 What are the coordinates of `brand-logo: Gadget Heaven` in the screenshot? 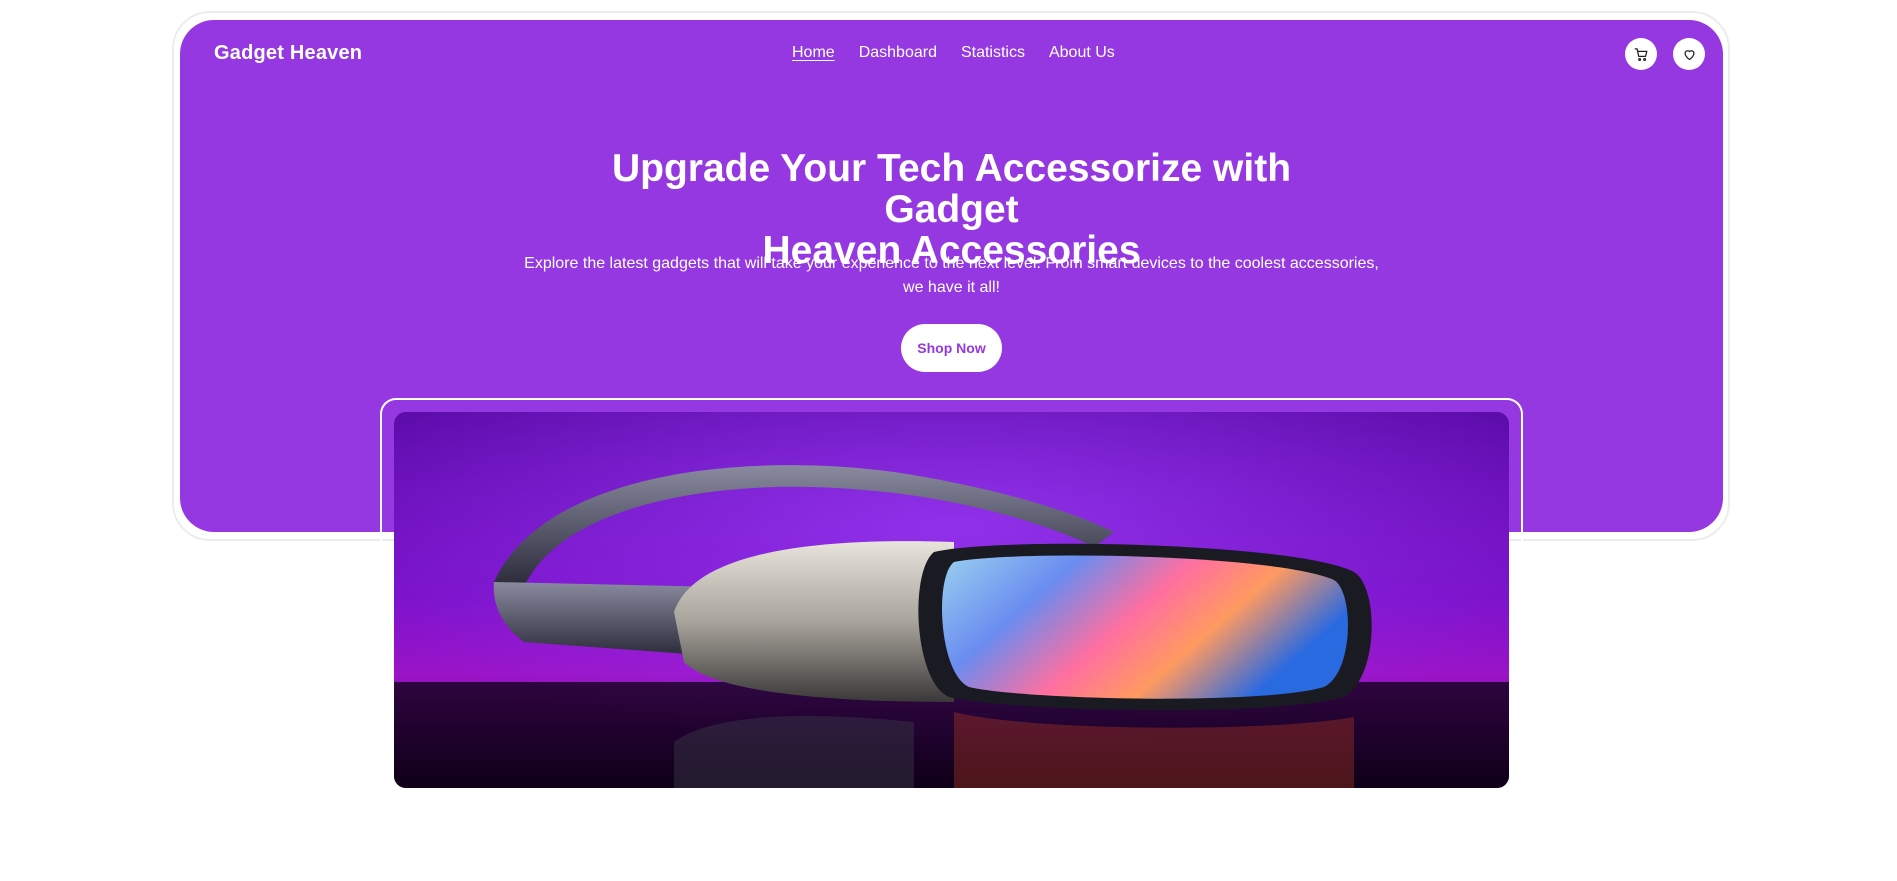 It's located at (288, 53).